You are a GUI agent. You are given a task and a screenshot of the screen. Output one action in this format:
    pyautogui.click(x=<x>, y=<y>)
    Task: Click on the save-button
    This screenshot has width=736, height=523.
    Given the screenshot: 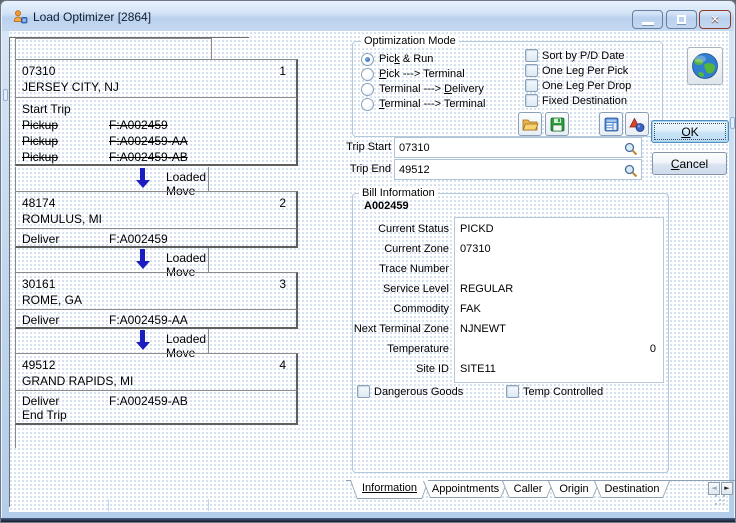 What is the action you would take?
    pyautogui.click(x=557, y=124)
    